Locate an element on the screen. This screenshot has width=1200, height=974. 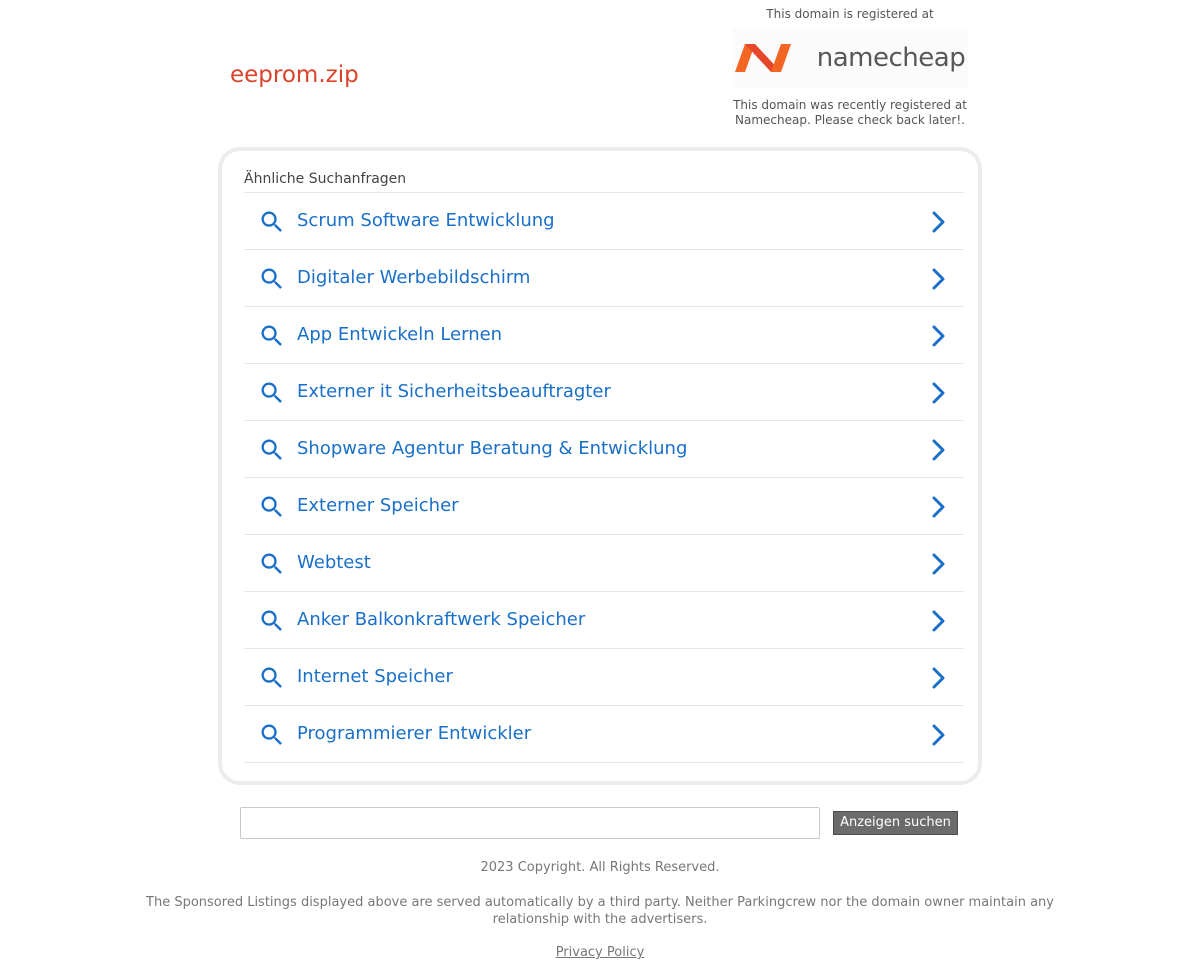
related-search-item: Programmierer Entwickler is located at coordinates (604, 734).